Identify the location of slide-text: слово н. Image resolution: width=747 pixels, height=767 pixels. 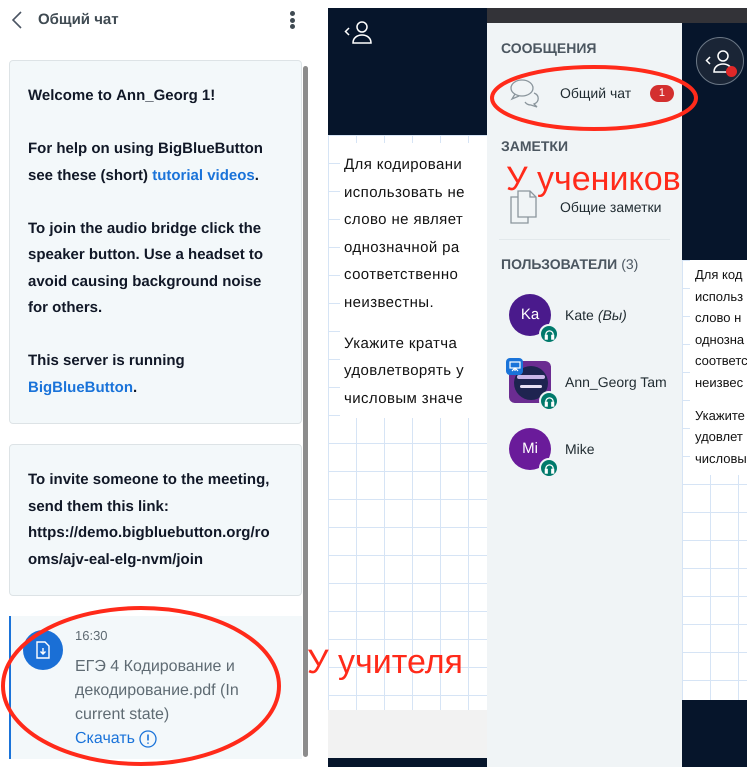
(718, 318).